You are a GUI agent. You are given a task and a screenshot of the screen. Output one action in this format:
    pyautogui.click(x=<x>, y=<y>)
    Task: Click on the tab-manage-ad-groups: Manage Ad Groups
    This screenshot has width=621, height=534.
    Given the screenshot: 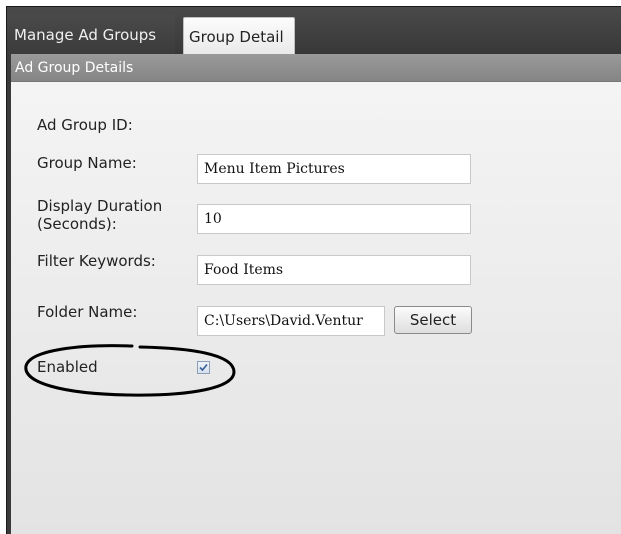 What is the action you would take?
    pyautogui.click(x=91, y=35)
    